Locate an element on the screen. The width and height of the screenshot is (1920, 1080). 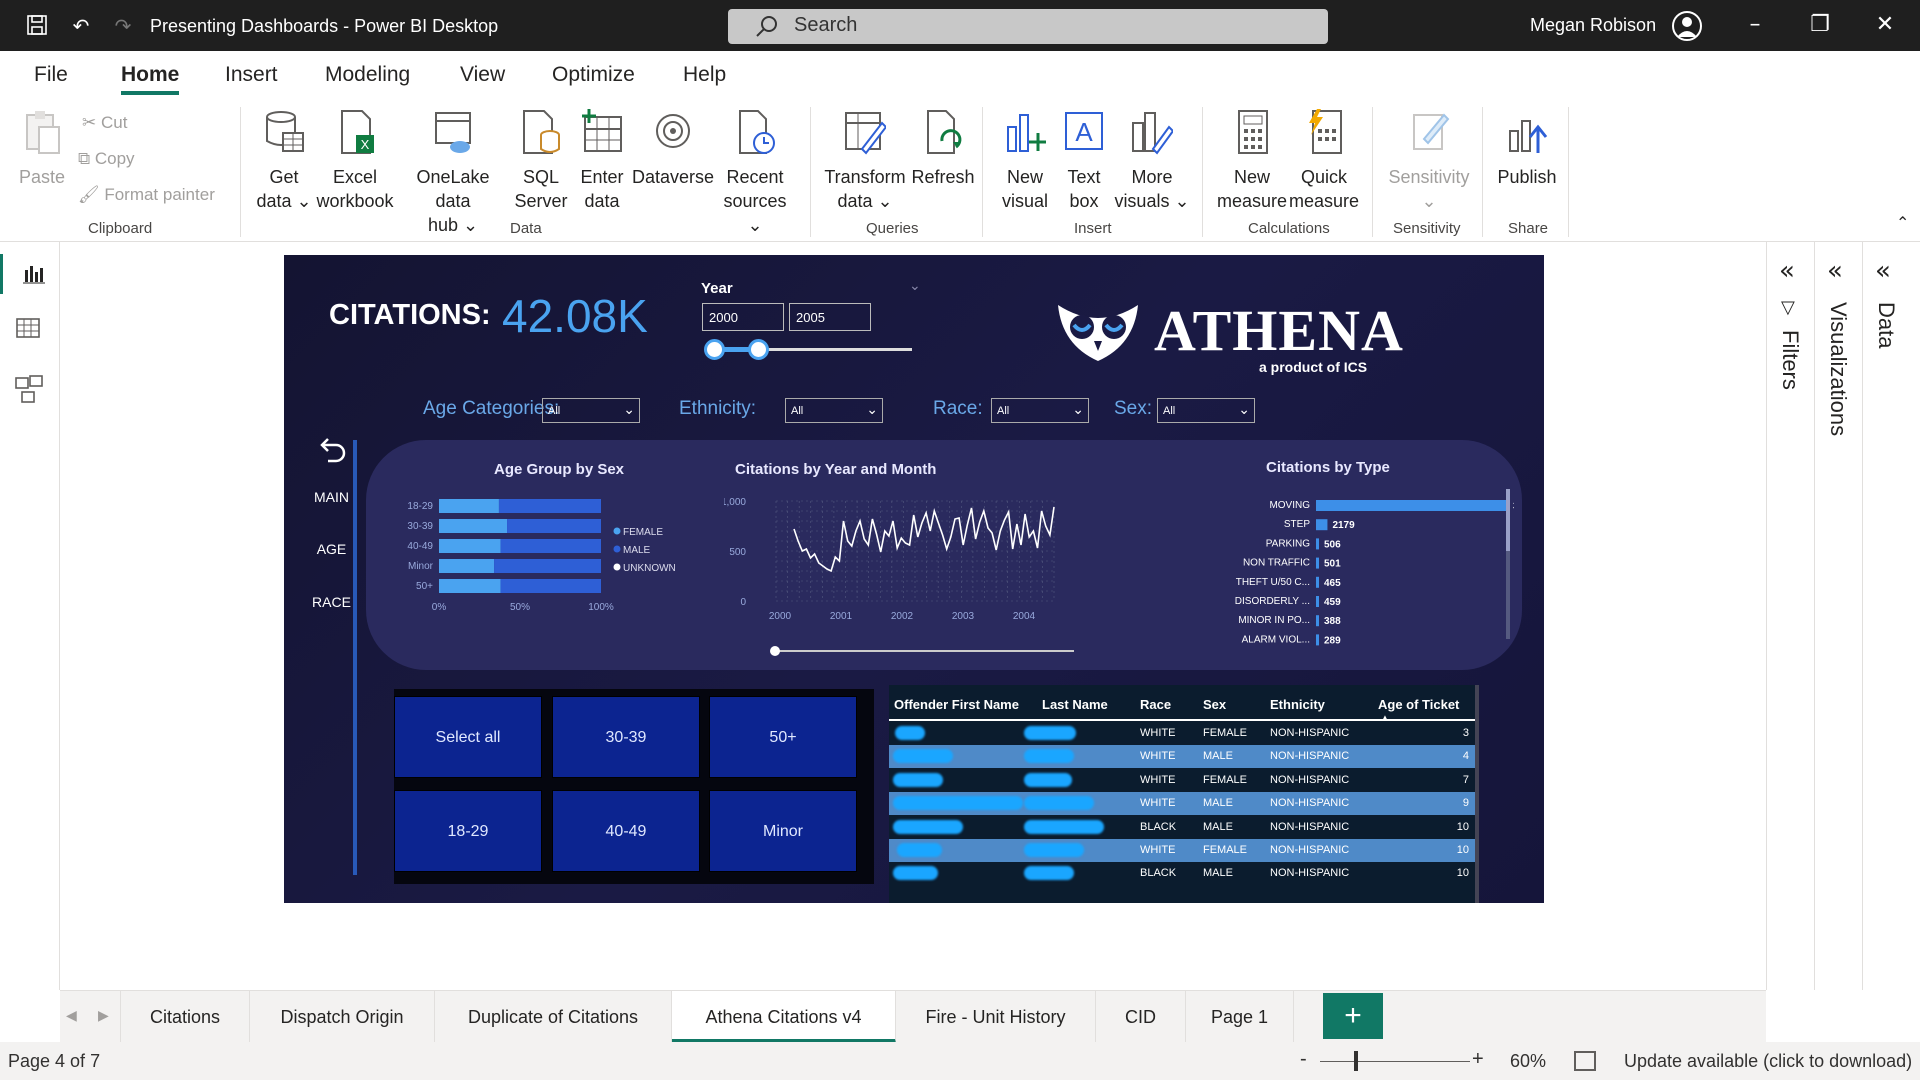
tab-cid: CID is located at coordinates (1141, 1017).